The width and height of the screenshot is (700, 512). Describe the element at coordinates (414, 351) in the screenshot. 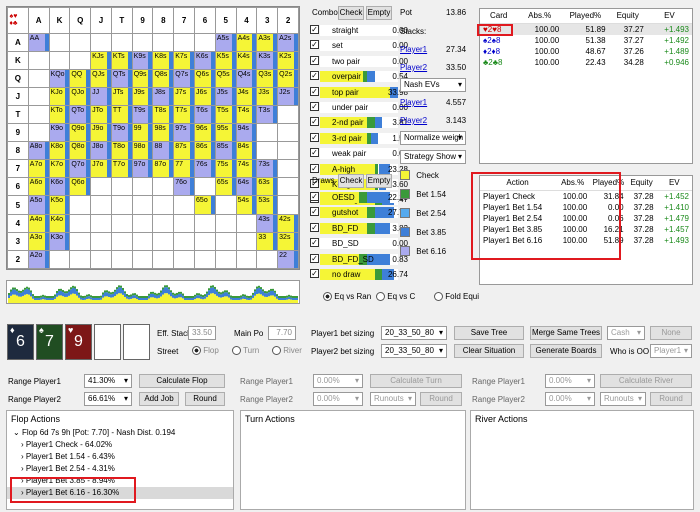

I see `p2-sizing-dropdown: 20_33_50_80` at that location.